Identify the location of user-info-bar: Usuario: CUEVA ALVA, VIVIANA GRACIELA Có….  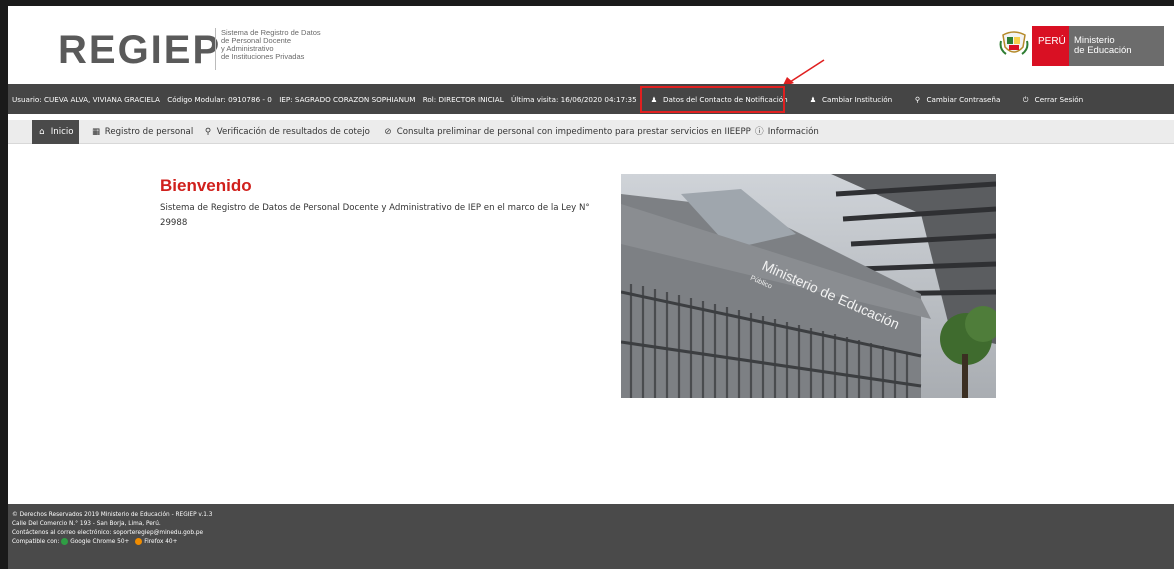
(591, 99).